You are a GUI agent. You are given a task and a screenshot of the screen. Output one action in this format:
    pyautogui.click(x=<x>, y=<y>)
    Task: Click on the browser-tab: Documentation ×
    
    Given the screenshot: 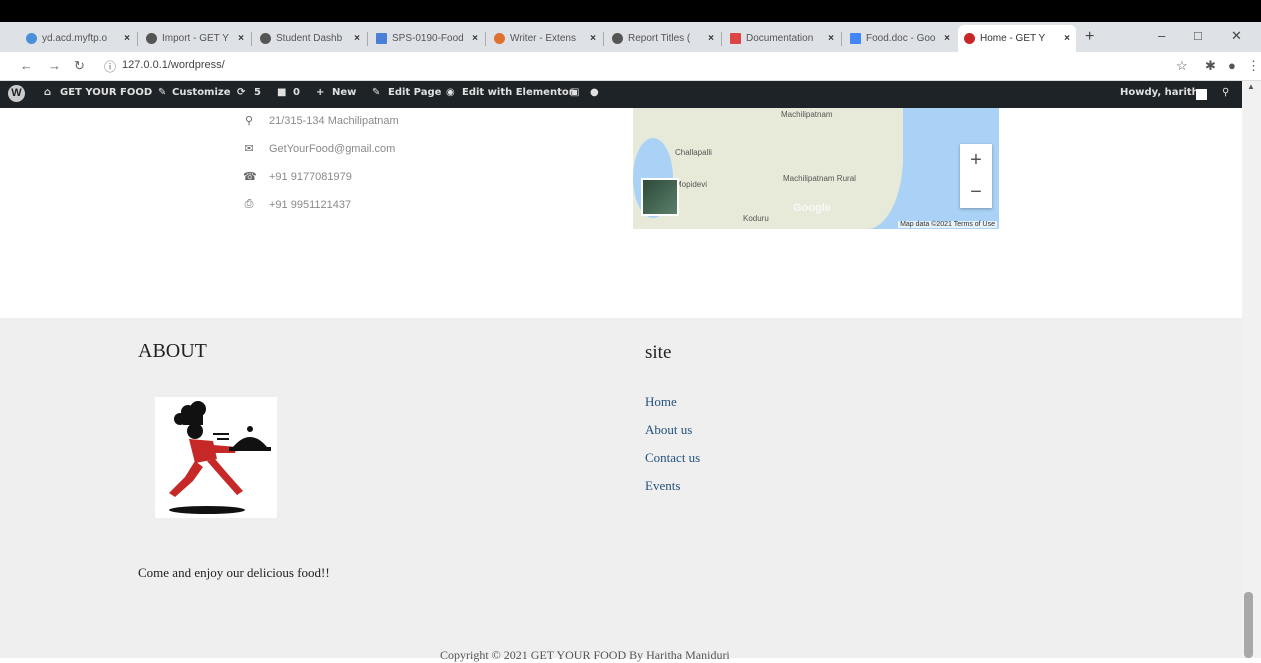 What is the action you would take?
    pyautogui.click(x=782, y=38)
    